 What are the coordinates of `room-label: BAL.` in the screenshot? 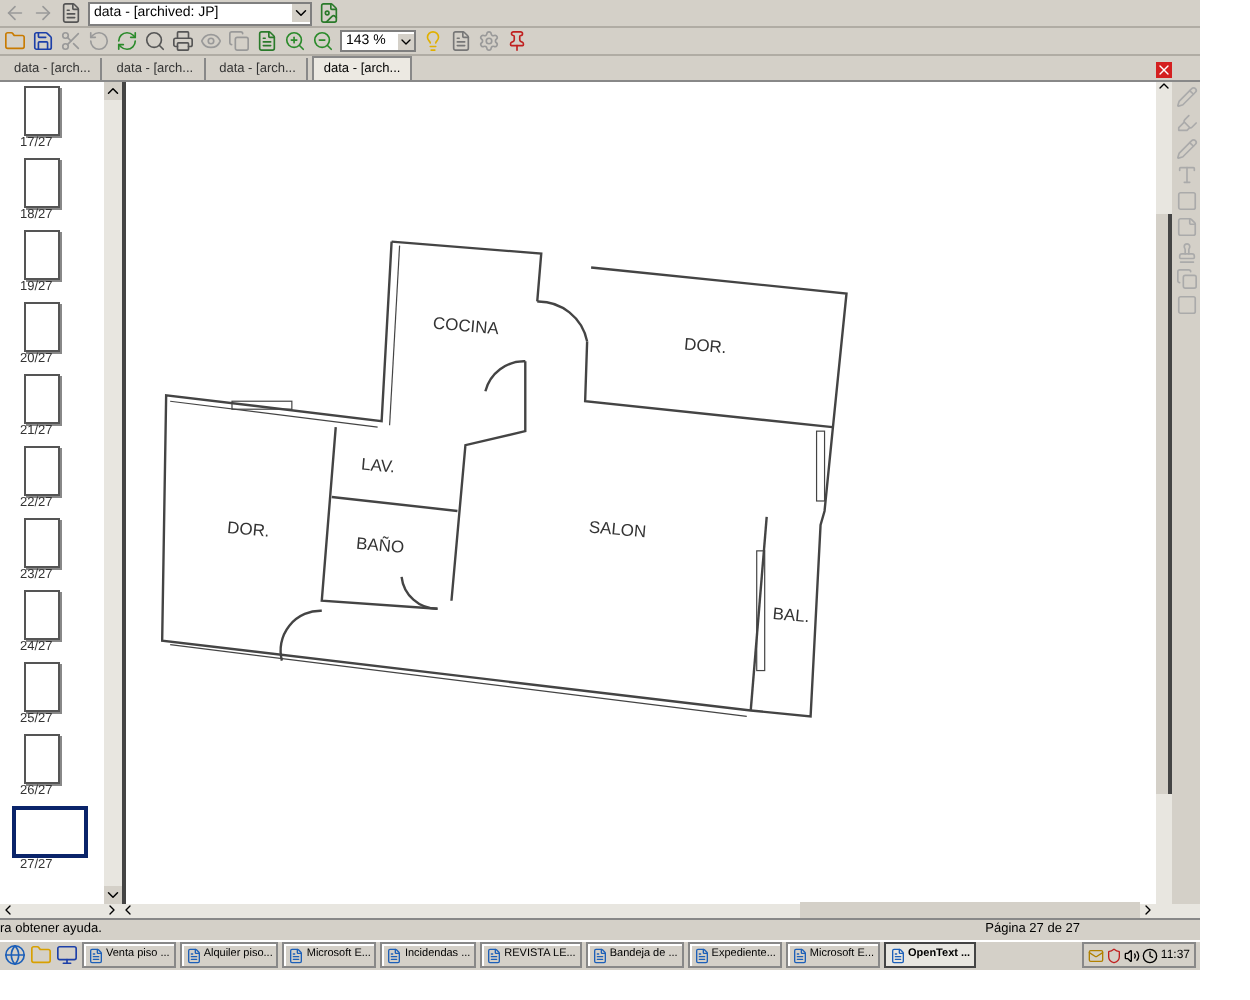 It's located at (791, 615).